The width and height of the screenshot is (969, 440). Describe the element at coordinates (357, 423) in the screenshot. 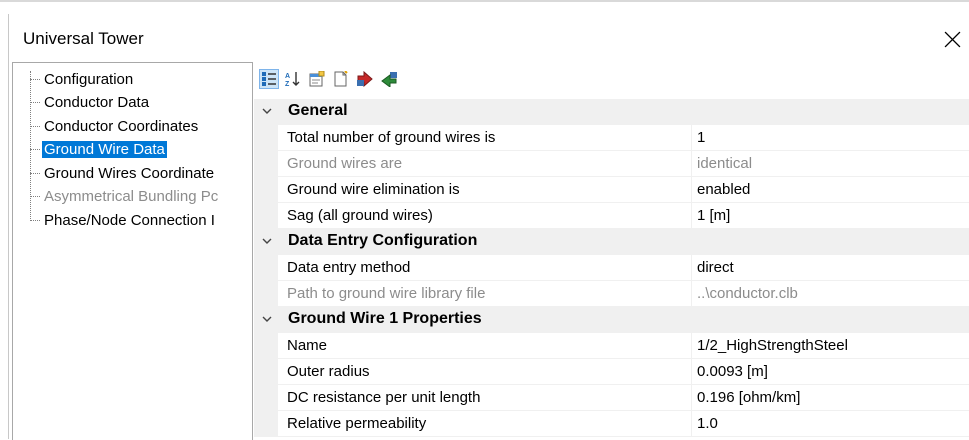

I see `property-name: Relative permeability` at that location.